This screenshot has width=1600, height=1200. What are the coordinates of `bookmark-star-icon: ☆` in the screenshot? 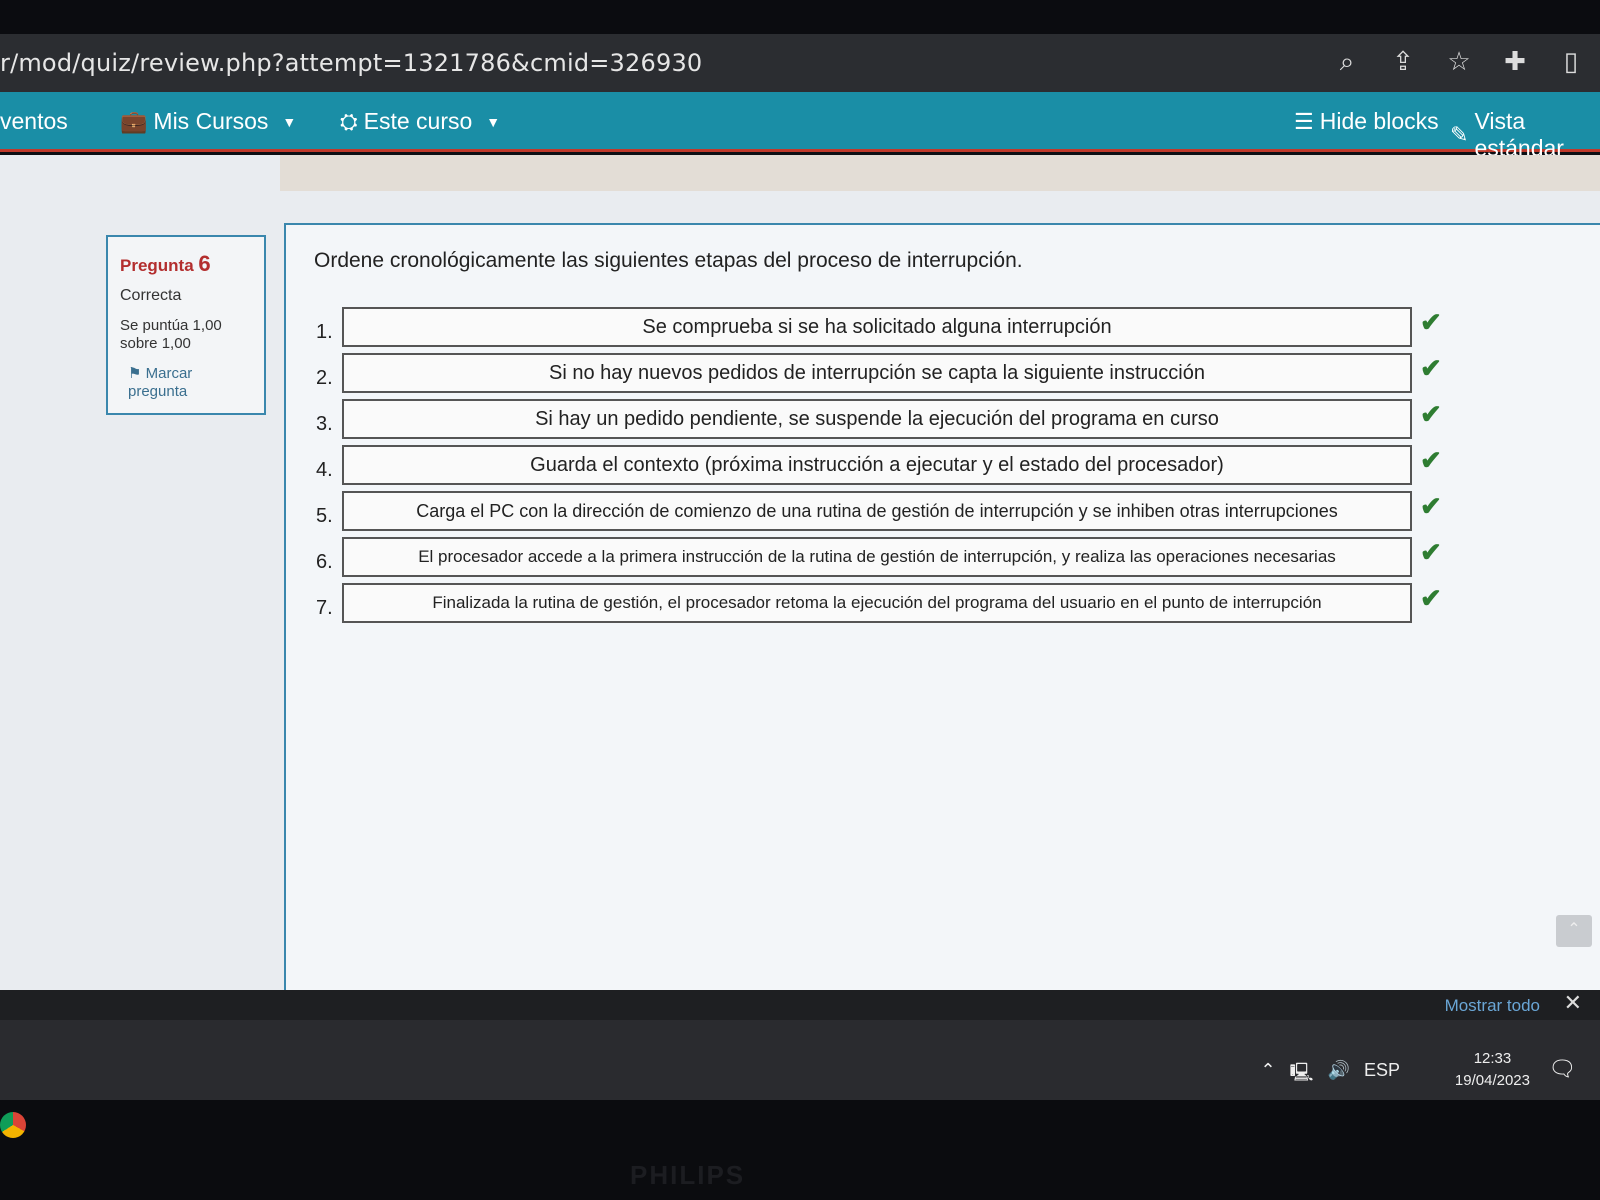 It's located at (1459, 61).